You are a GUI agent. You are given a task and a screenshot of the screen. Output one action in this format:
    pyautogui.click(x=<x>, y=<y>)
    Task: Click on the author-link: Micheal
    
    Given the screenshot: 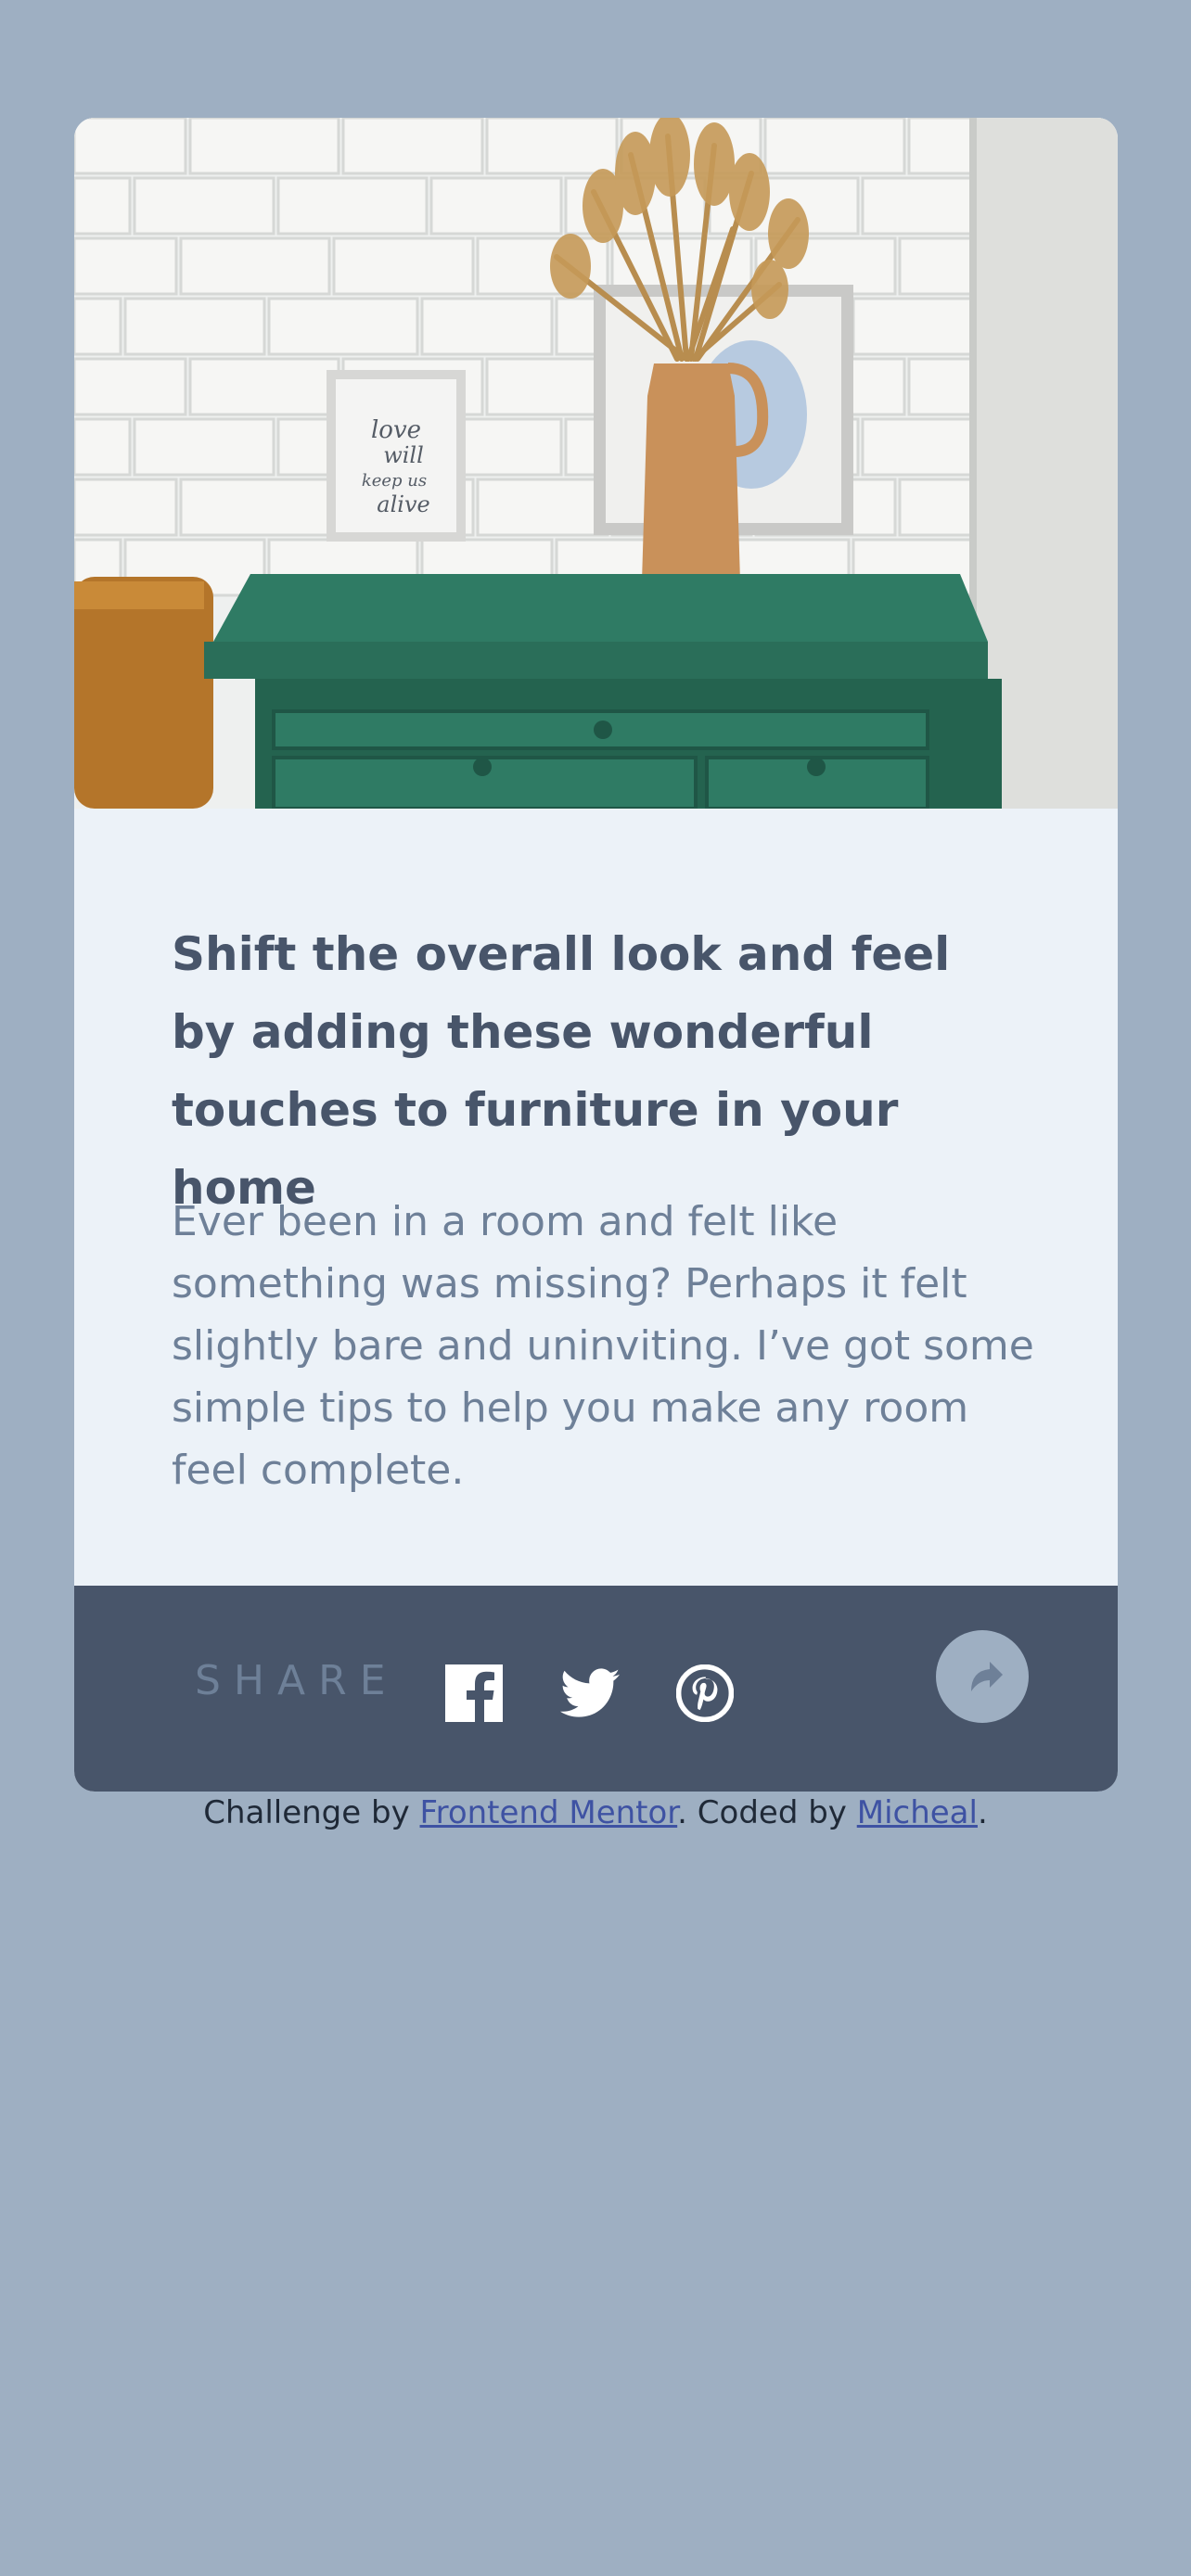 What is the action you would take?
    pyautogui.click(x=918, y=1813)
    